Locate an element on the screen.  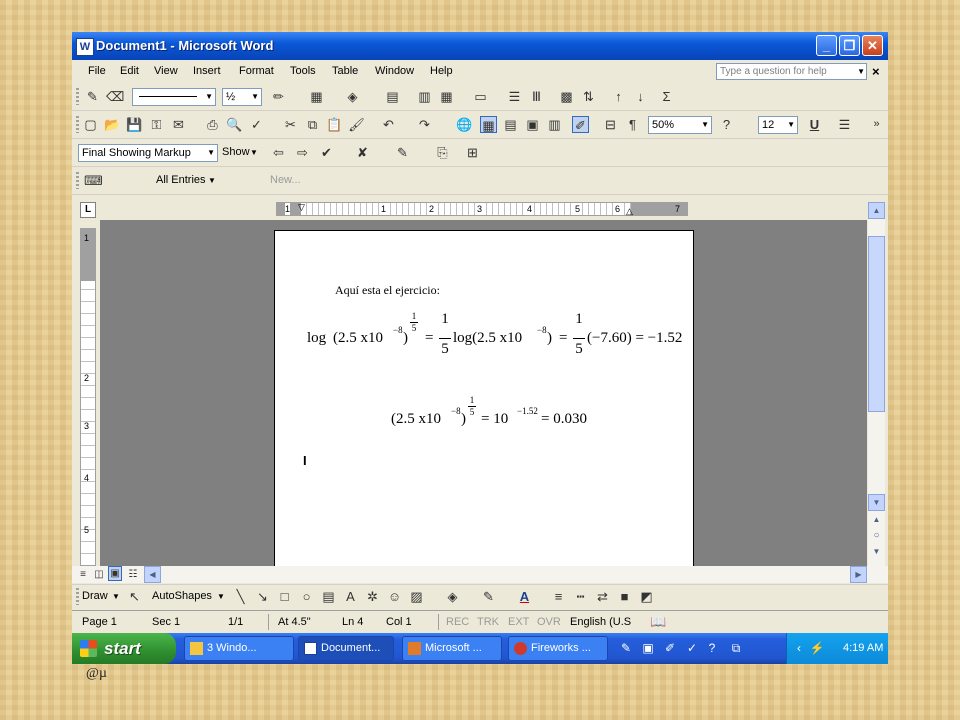
open-folder-icon: 📂 is located at coordinates (112, 124).